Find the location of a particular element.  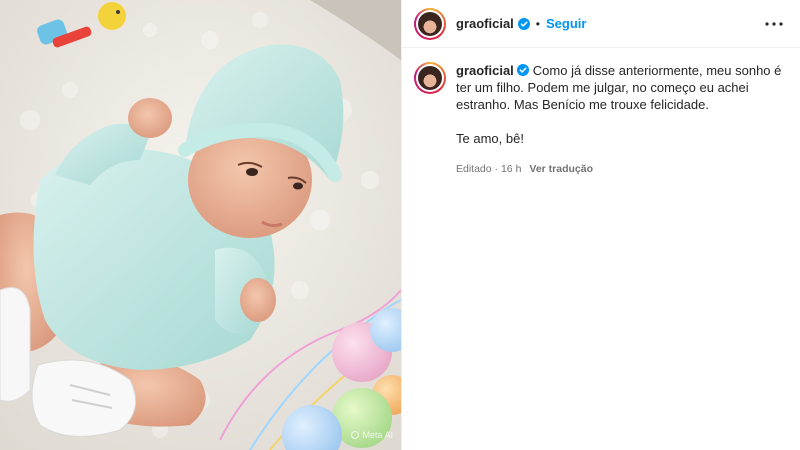

follow-button: Seguir is located at coordinates (566, 23).